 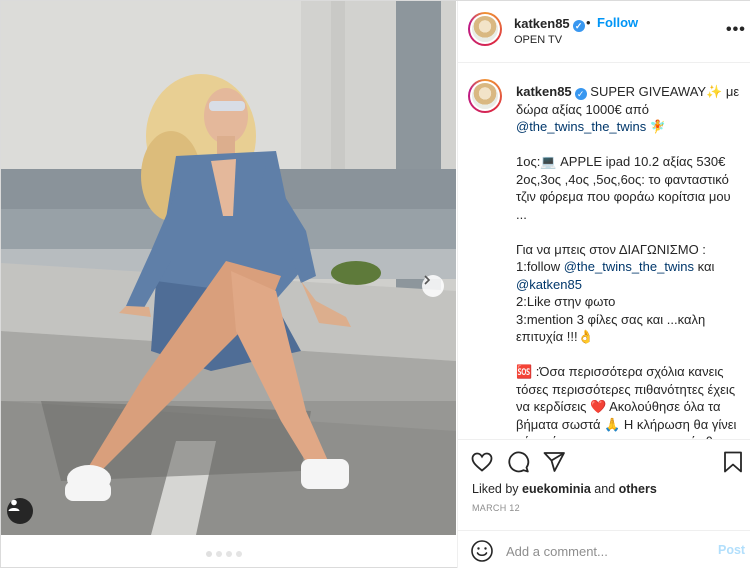 I want to click on tagged-users-button, so click(x=20, y=511).